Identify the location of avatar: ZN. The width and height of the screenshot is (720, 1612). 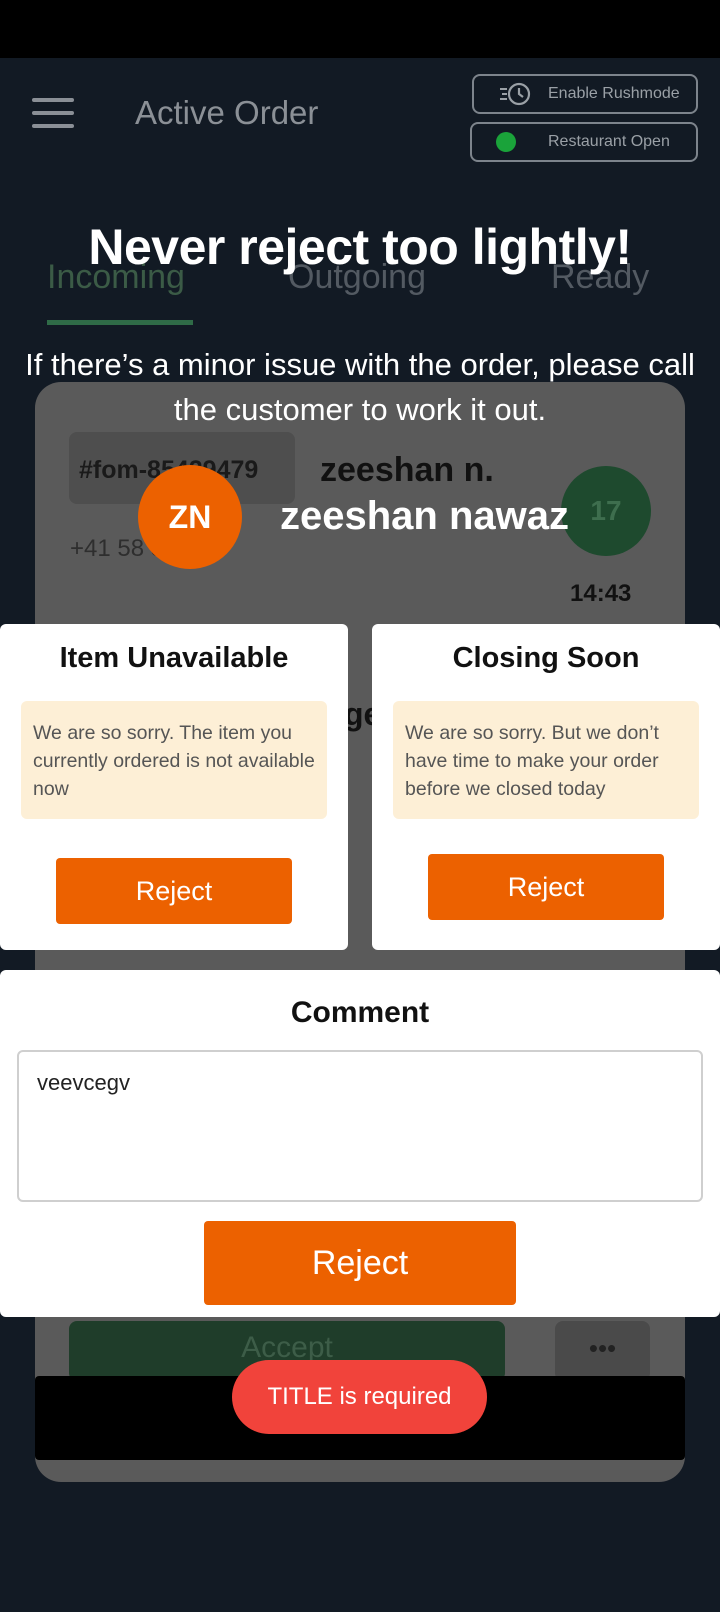
(190, 517).